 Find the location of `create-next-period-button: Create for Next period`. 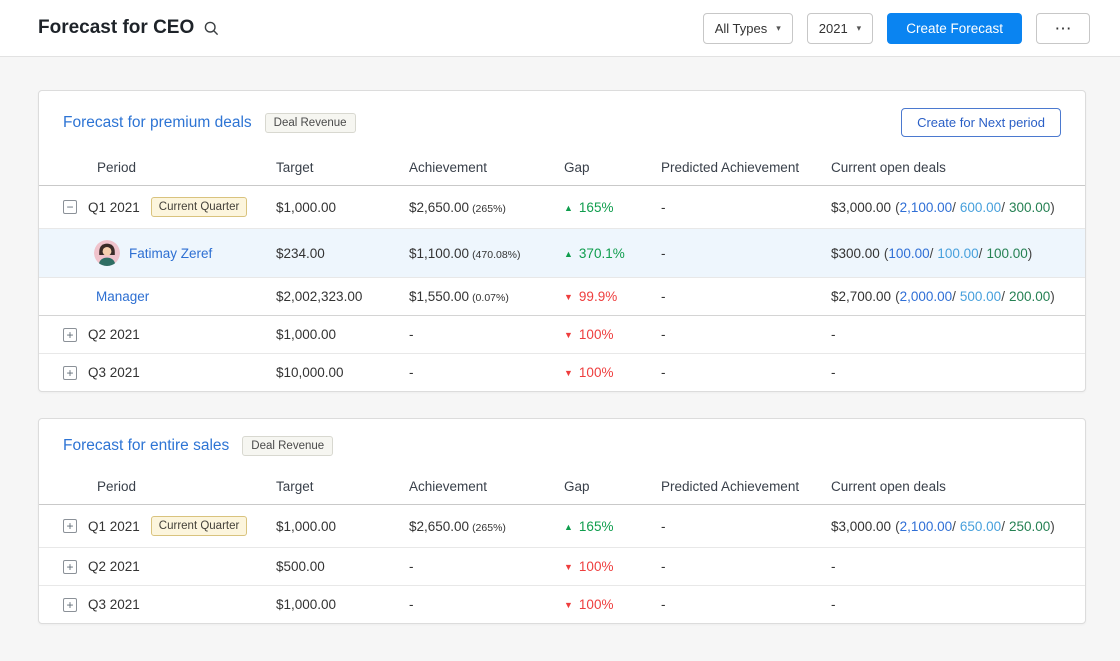

create-next-period-button: Create for Next period is located at coordinates (981, 122).